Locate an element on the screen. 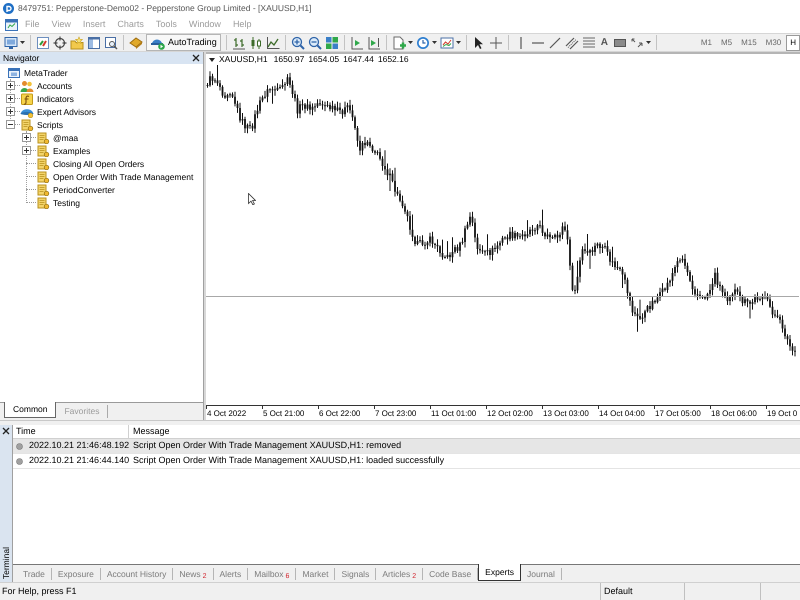  chart-square-icon is located at coordinates (43, 43).